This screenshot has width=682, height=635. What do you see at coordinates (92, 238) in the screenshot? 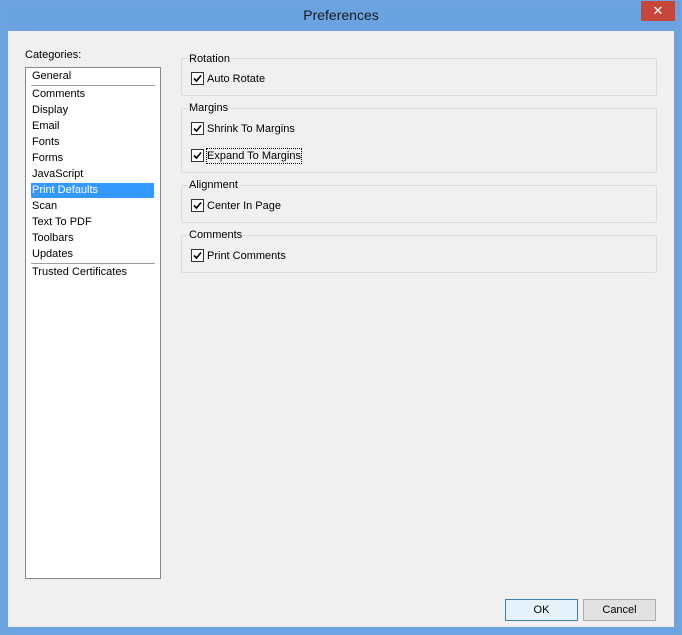
I see `category-toolbars: Toolbars` at bounding box center [92, 238].